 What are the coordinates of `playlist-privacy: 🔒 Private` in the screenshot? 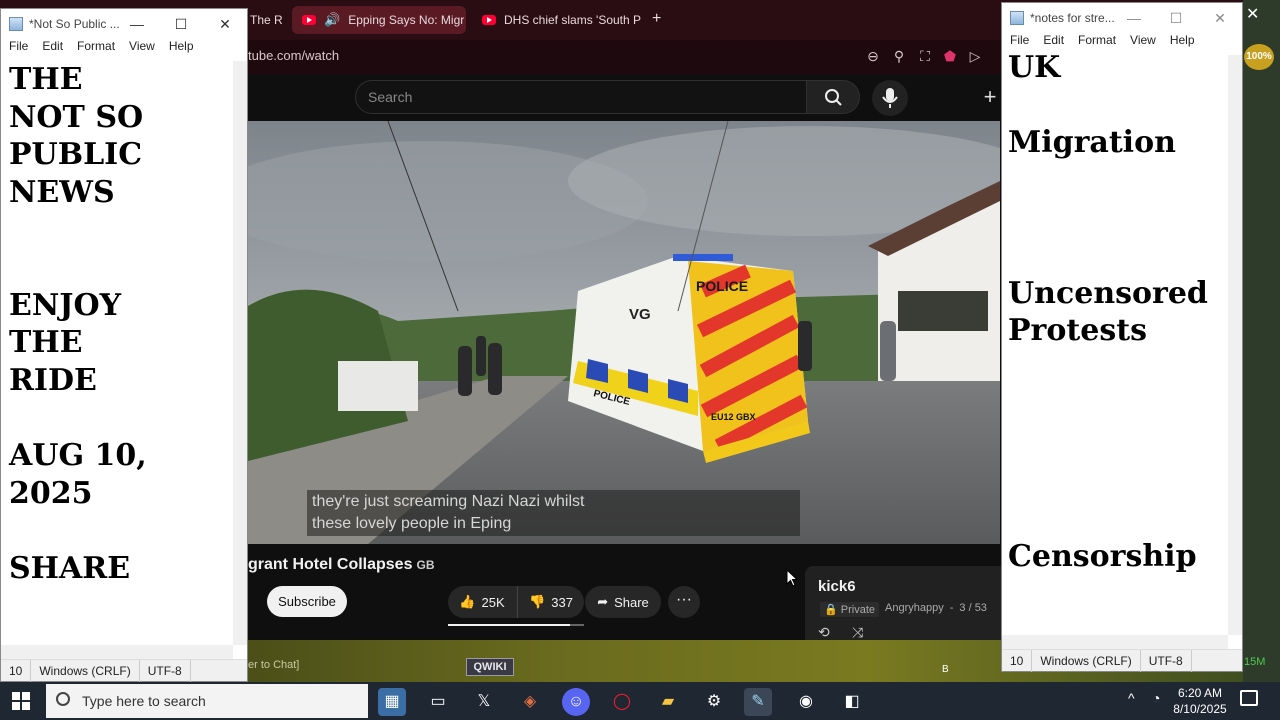 It's located at (850, 609).